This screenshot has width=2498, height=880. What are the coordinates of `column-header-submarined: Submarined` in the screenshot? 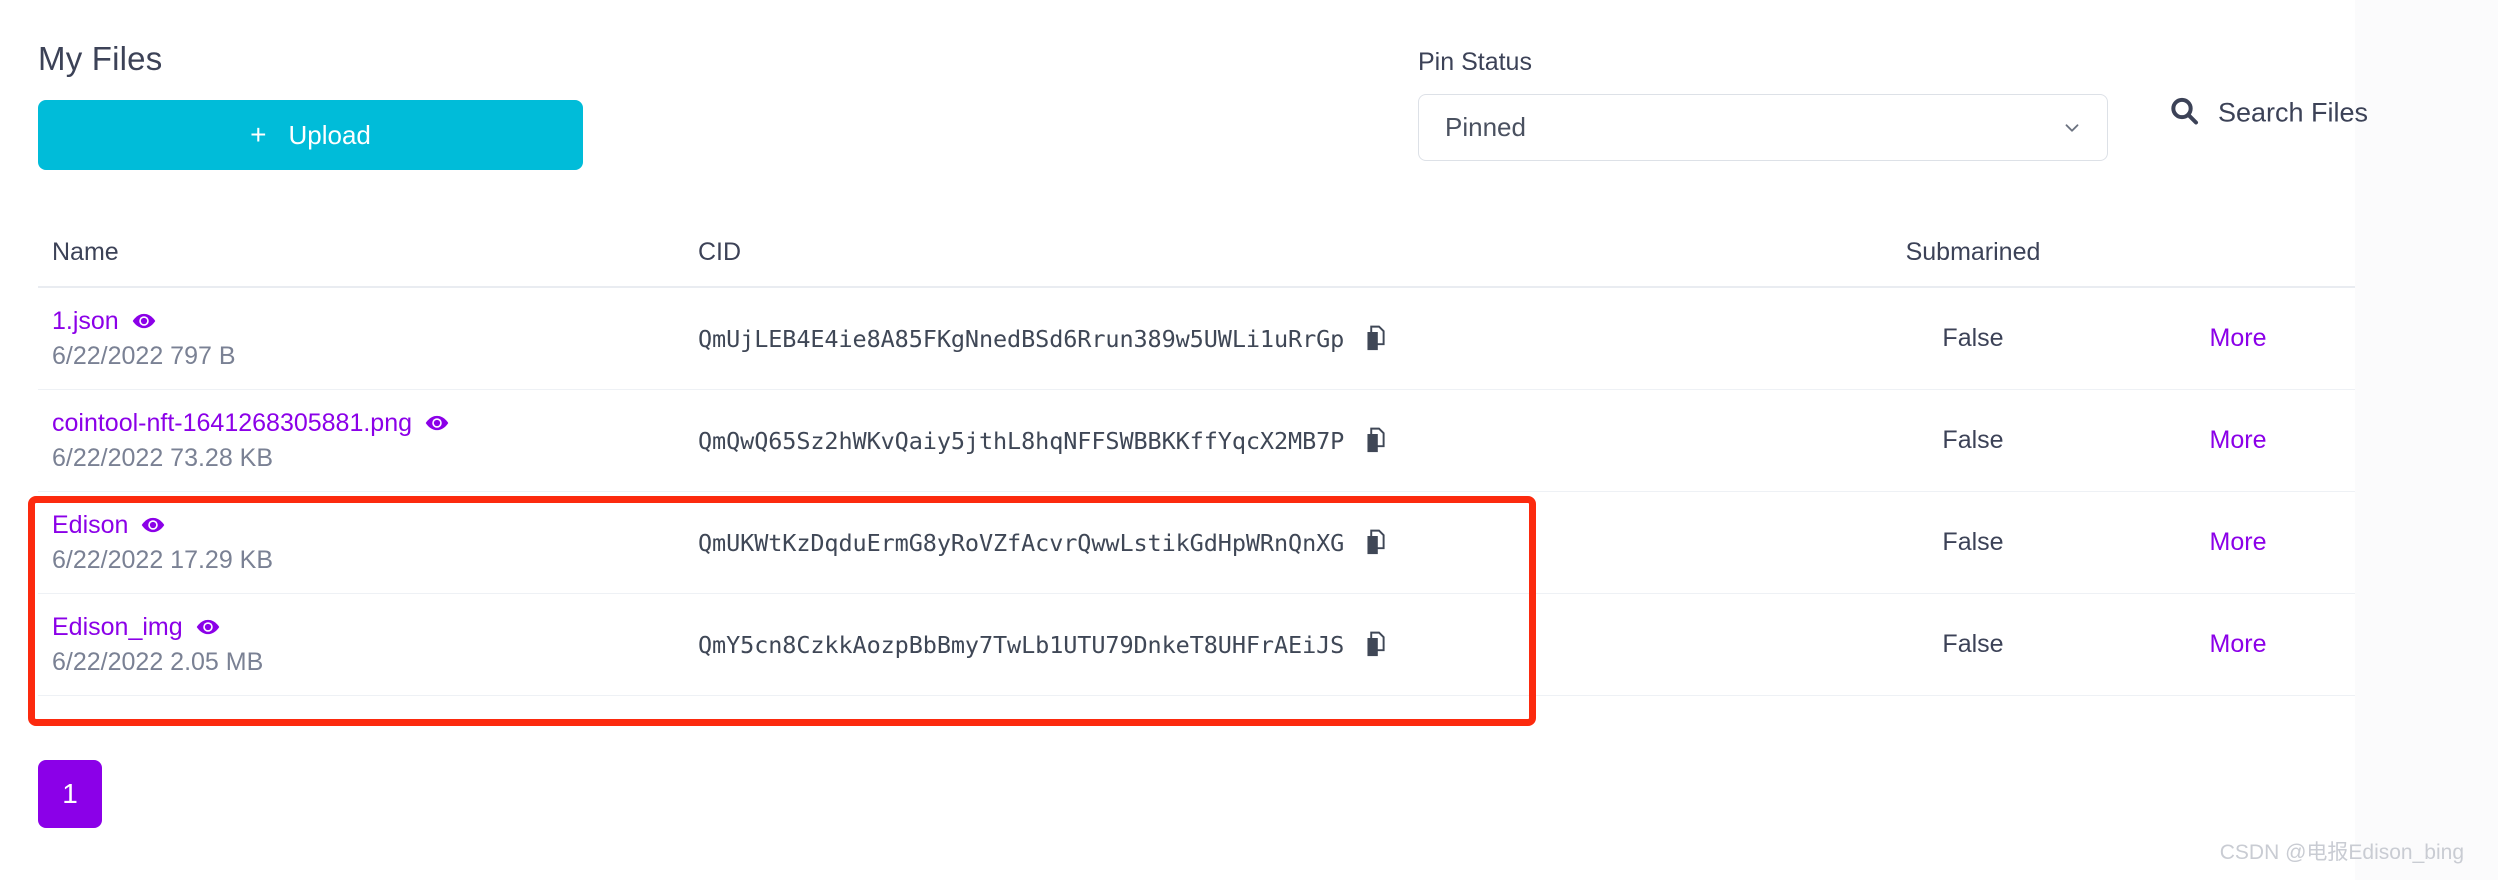 It's located at (1973, 251).